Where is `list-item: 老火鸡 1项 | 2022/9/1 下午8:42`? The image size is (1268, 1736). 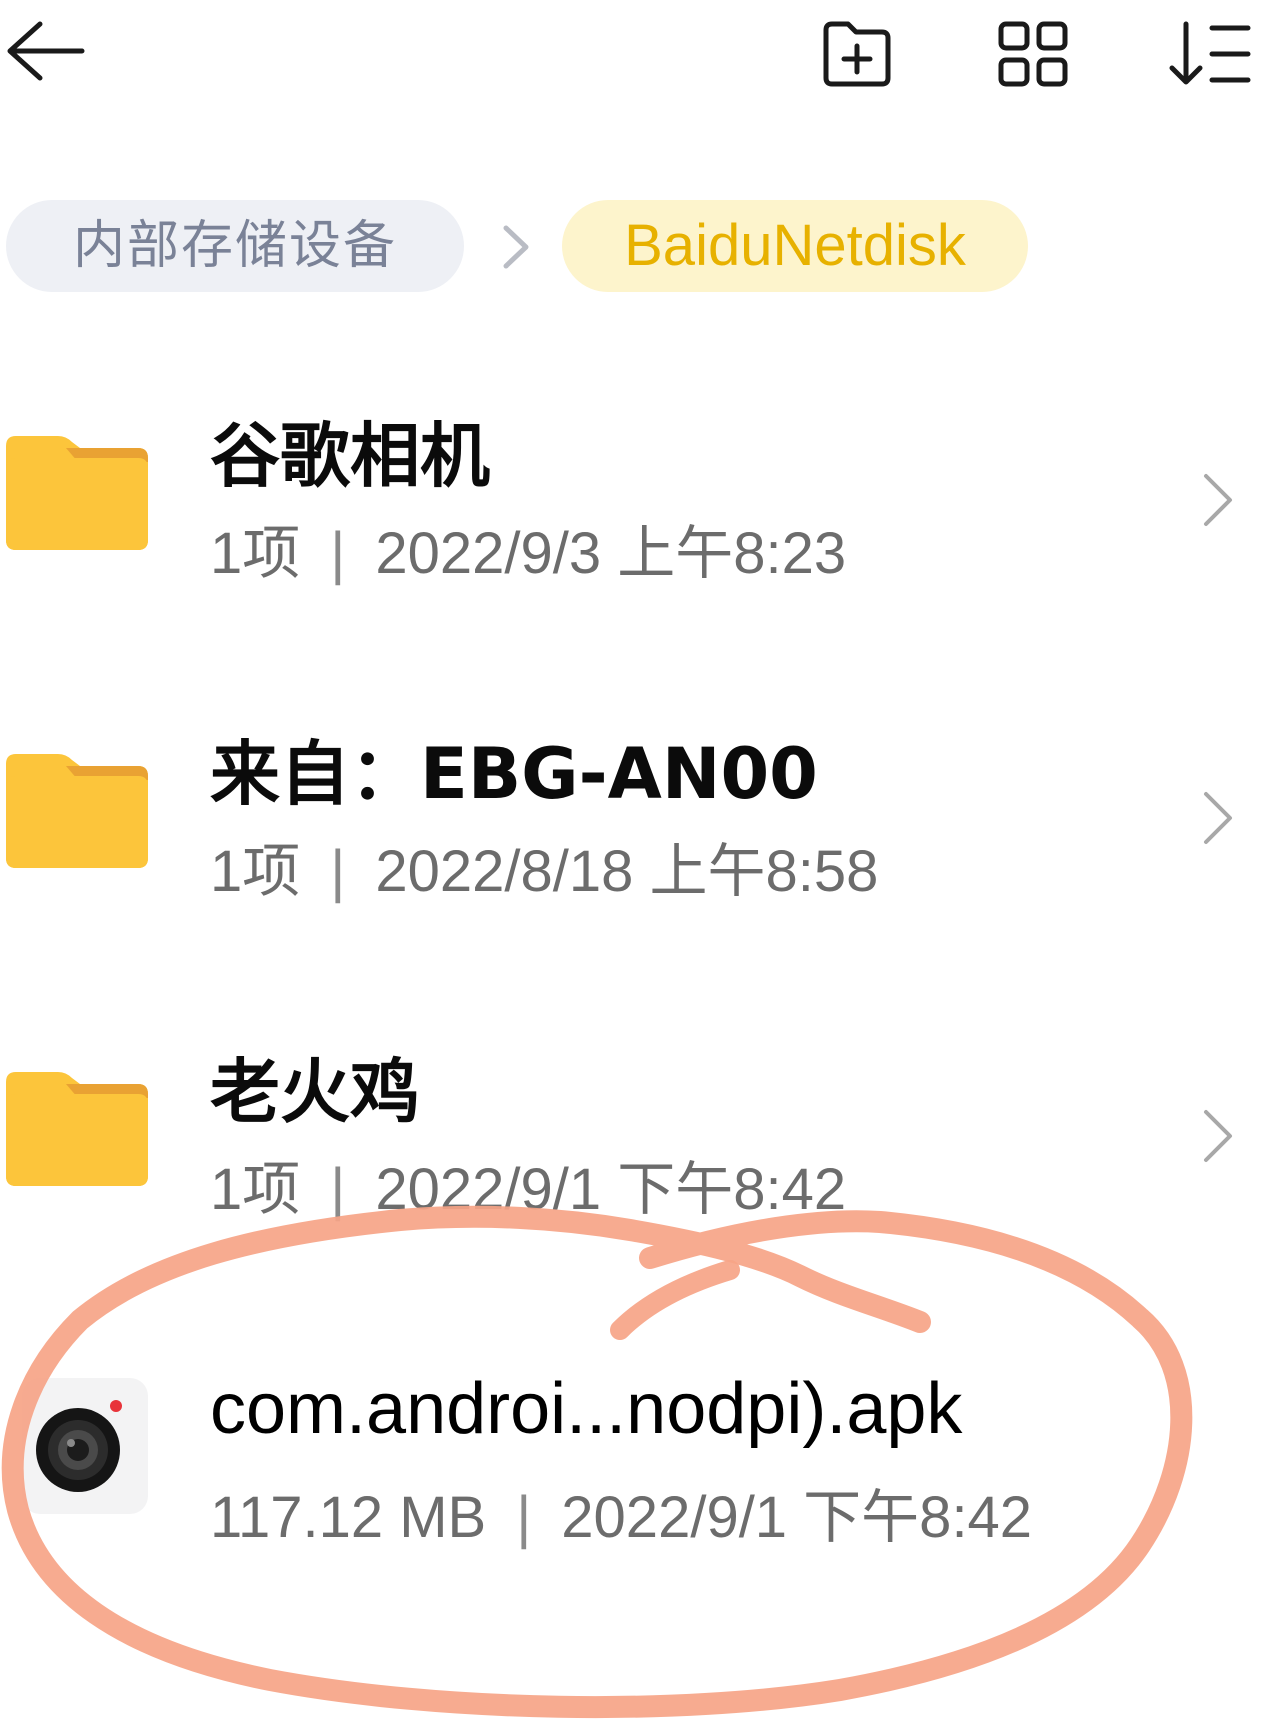
list-item: 老火鸡 1项 | 2022/9/1 下午8:42 is located at coordinates (634, 1136).